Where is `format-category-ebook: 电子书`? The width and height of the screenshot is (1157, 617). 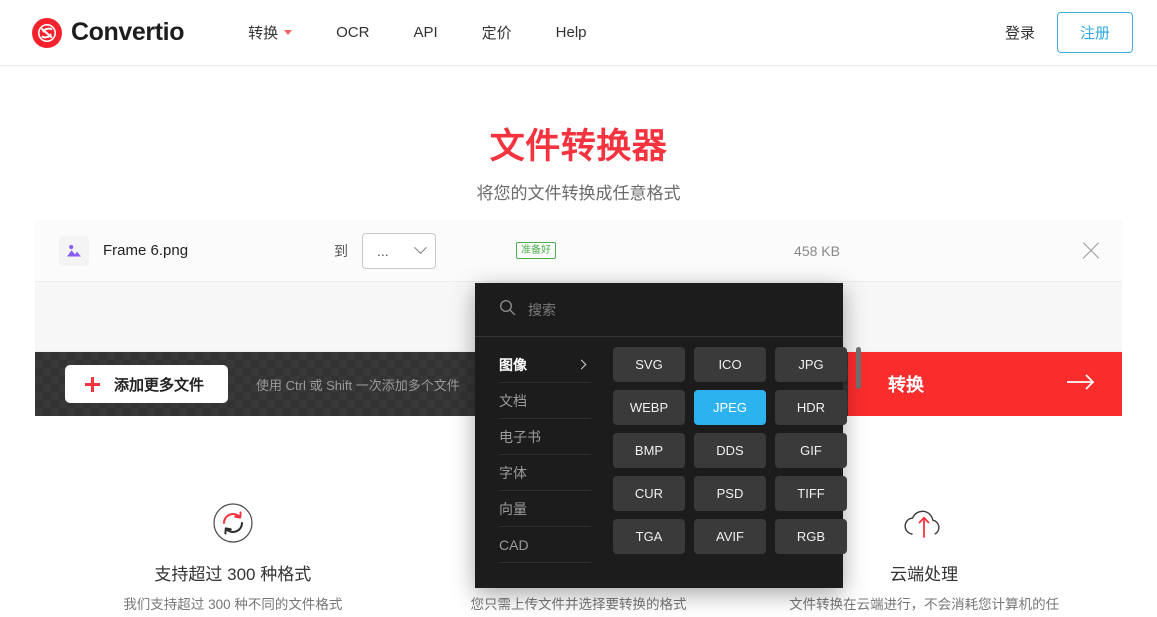 format-category-ebook: 电子书 is located at coordinates (545, 437).